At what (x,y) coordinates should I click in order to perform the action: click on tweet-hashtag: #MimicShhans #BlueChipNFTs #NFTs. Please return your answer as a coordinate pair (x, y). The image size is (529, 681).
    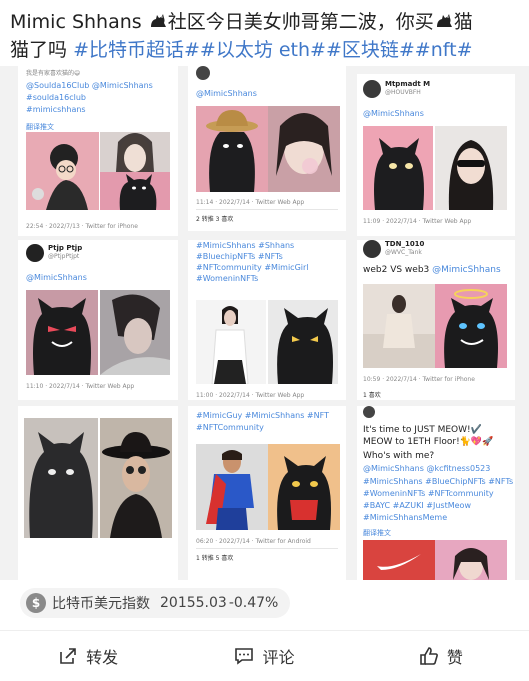
    Looking at the image, I should click on (438, 481).